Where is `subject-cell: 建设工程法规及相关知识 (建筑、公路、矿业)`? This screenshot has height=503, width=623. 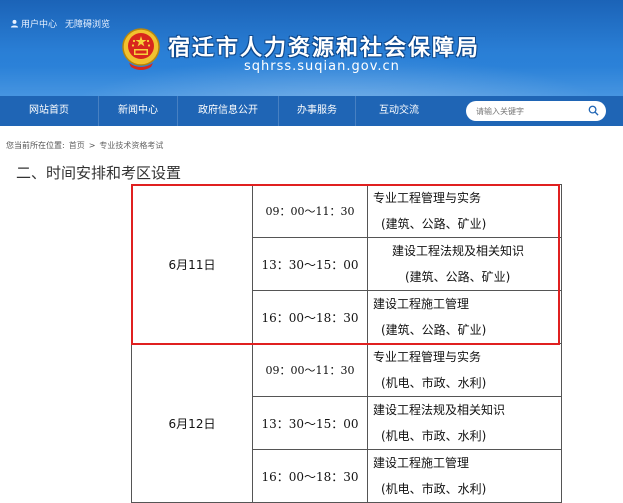 subject-cell: 建设工程法规及相关知识 (建筑、公路、矿业) is located at coordinates (464, 264).